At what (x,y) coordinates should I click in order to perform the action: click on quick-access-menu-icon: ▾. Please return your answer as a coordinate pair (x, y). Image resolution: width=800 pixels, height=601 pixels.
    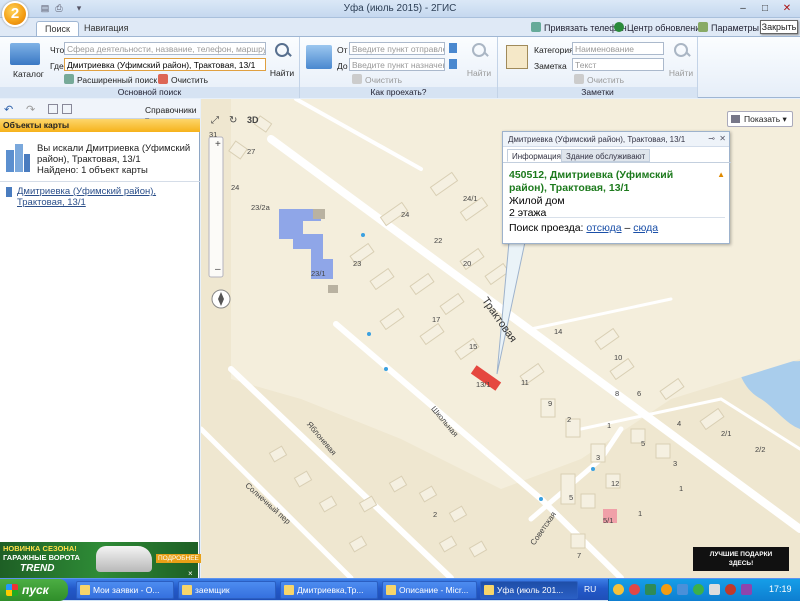
    Looking at the image, I should click on (79, 8).